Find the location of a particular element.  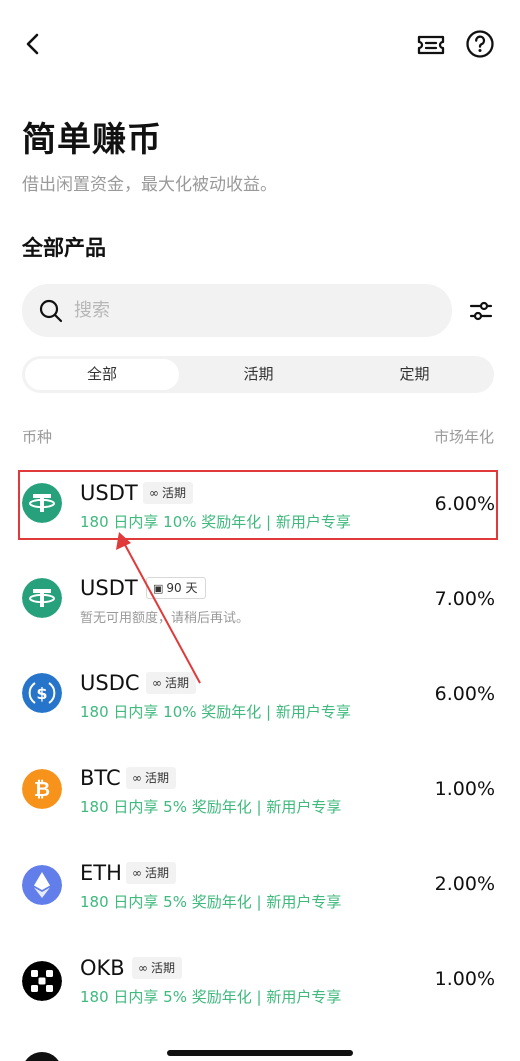

filter-sliders-icon is located at coordinates (481, 311).